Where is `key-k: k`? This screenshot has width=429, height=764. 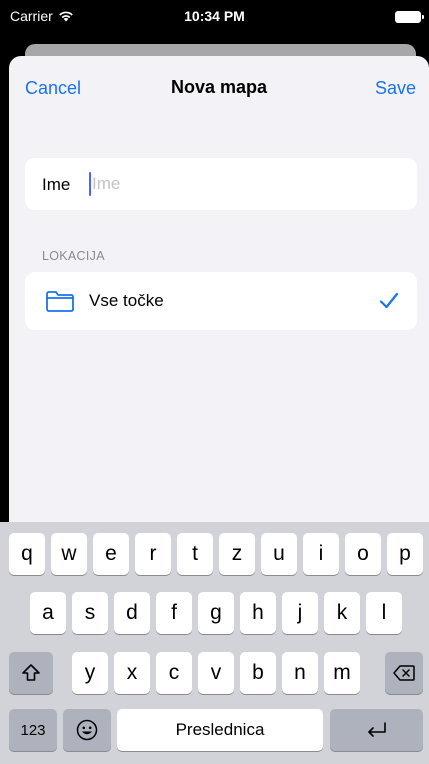
key-k: k is located at coordinates (342, 613).